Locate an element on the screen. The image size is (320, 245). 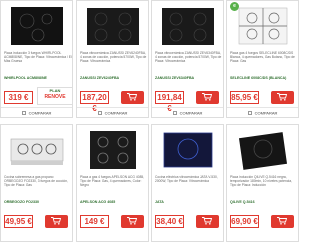
product-price: 191,84 € is located at coordinates (169, 102).